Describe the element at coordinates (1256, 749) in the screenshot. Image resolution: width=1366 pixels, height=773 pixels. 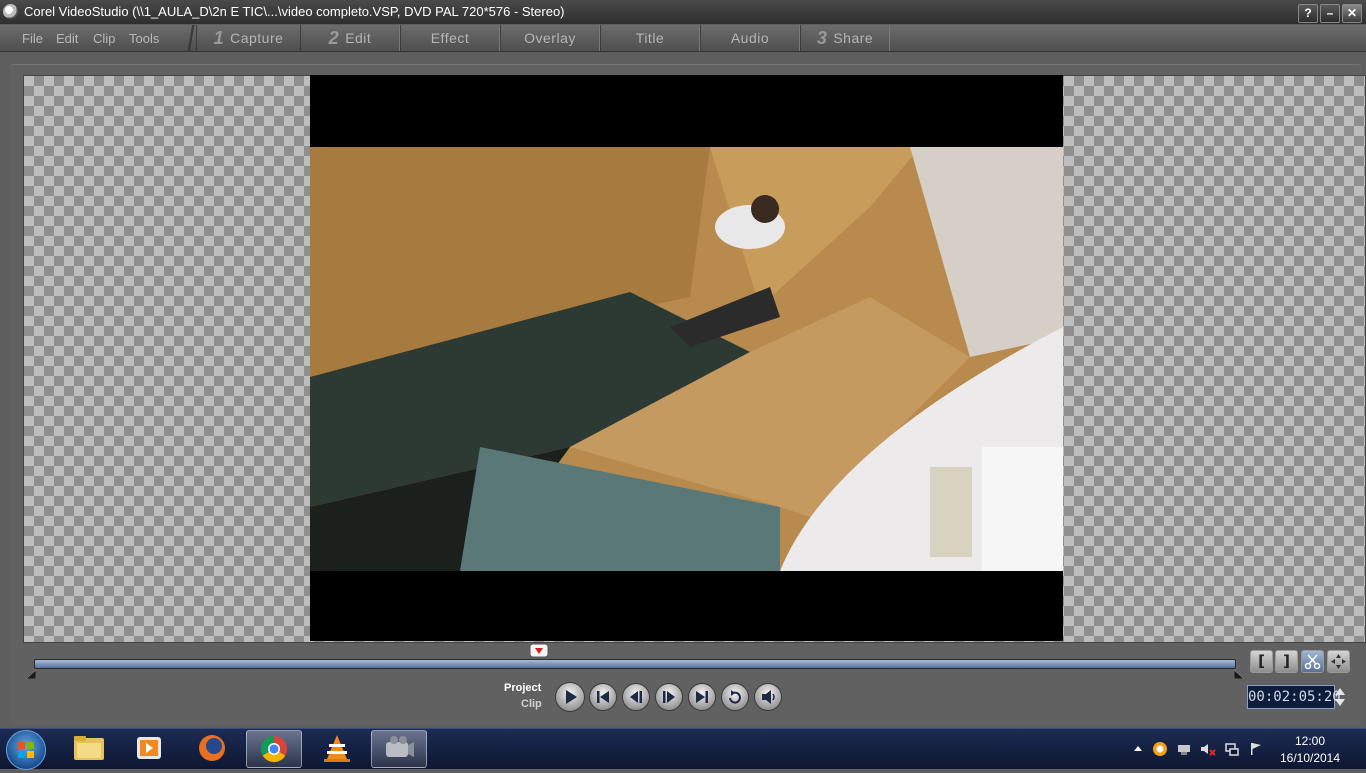
I see `action-center-flag-icon` at that location.